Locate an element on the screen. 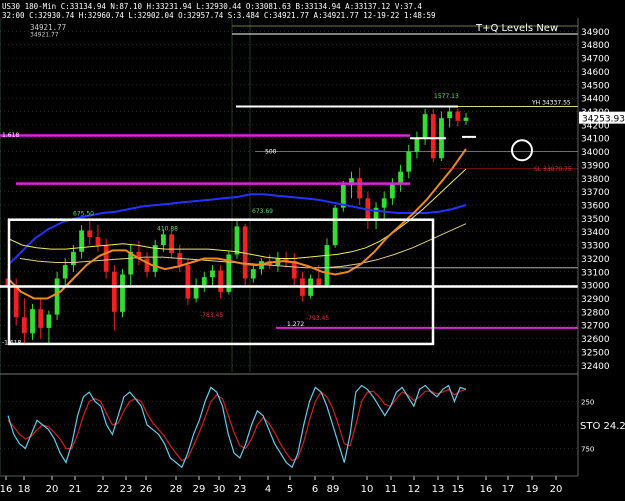 This screenshot has height=501, width=625. x-tick-label: 26 is located at coordinates (146, 489).